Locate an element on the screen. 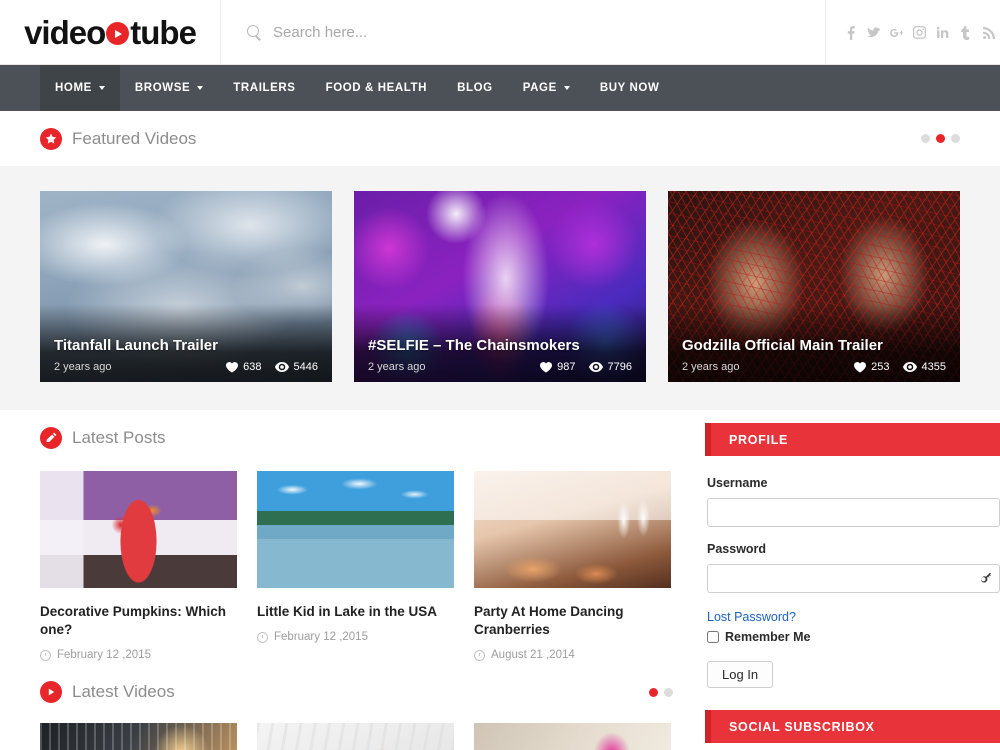  instagram-icon is located at coordinates (919, 33).